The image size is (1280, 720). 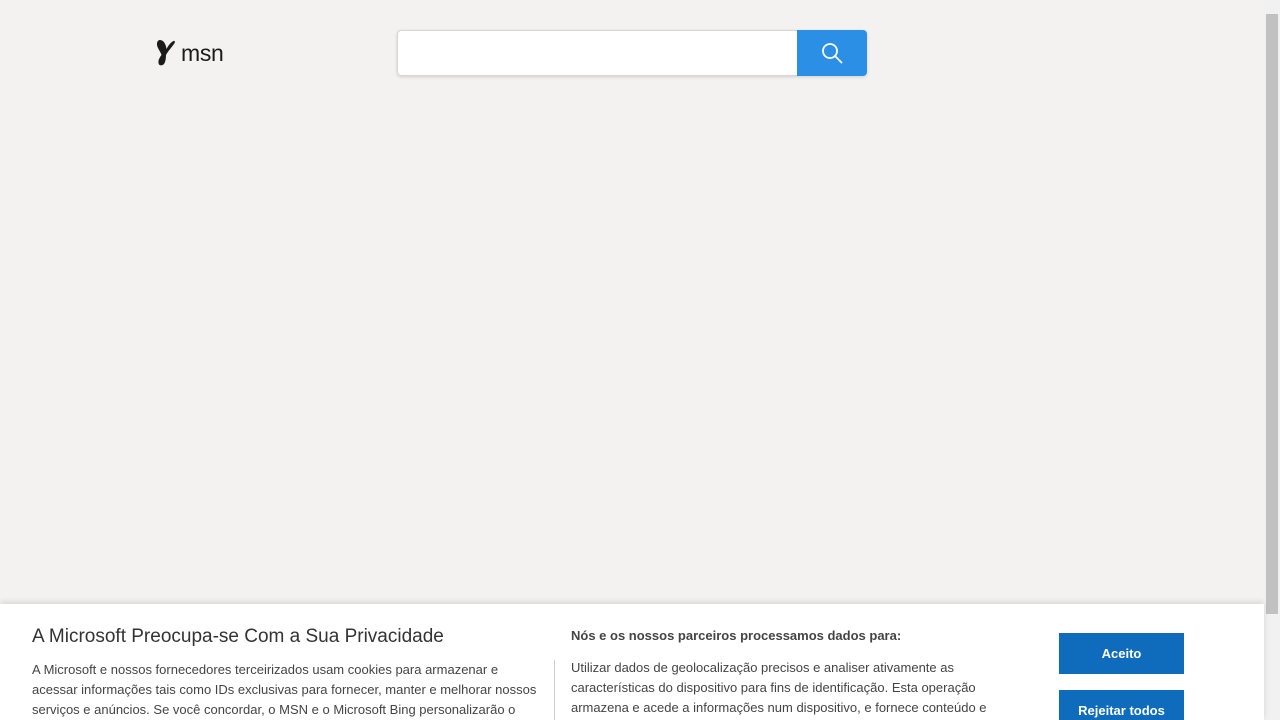 What do you see at coordinates (1121, 705) in the screenshot?
I see `reject-all-button: Rejeitar todos` at bounding box center [1121, 705].